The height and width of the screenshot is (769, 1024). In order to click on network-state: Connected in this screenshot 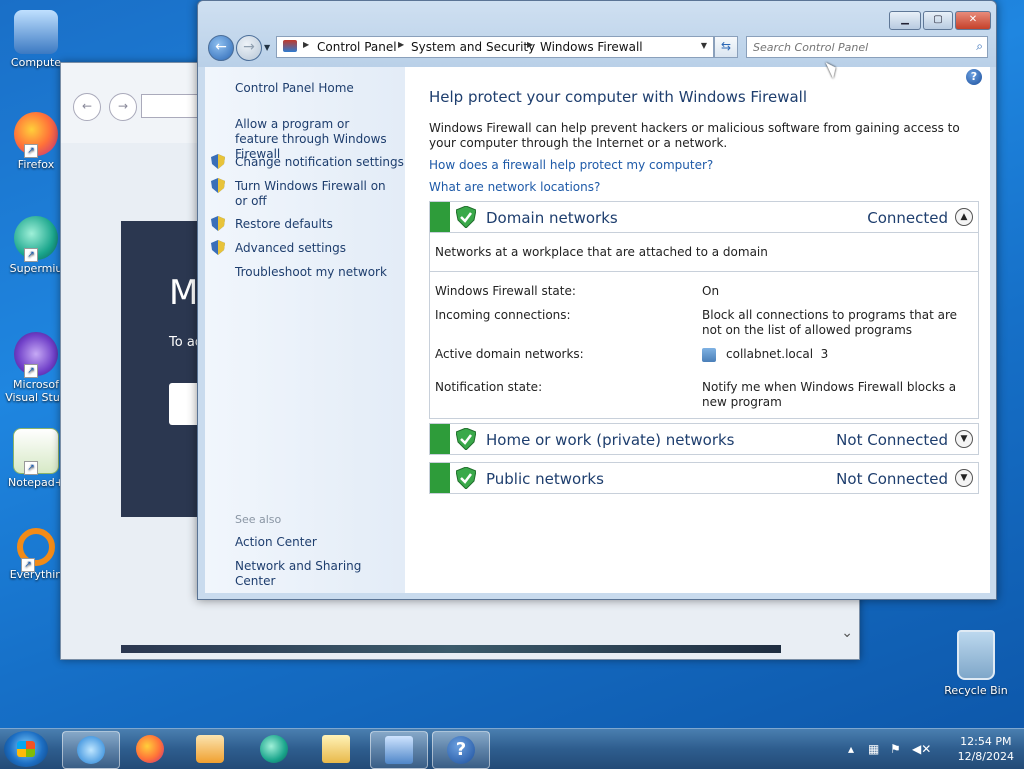, I will do `click(907, 218)`.